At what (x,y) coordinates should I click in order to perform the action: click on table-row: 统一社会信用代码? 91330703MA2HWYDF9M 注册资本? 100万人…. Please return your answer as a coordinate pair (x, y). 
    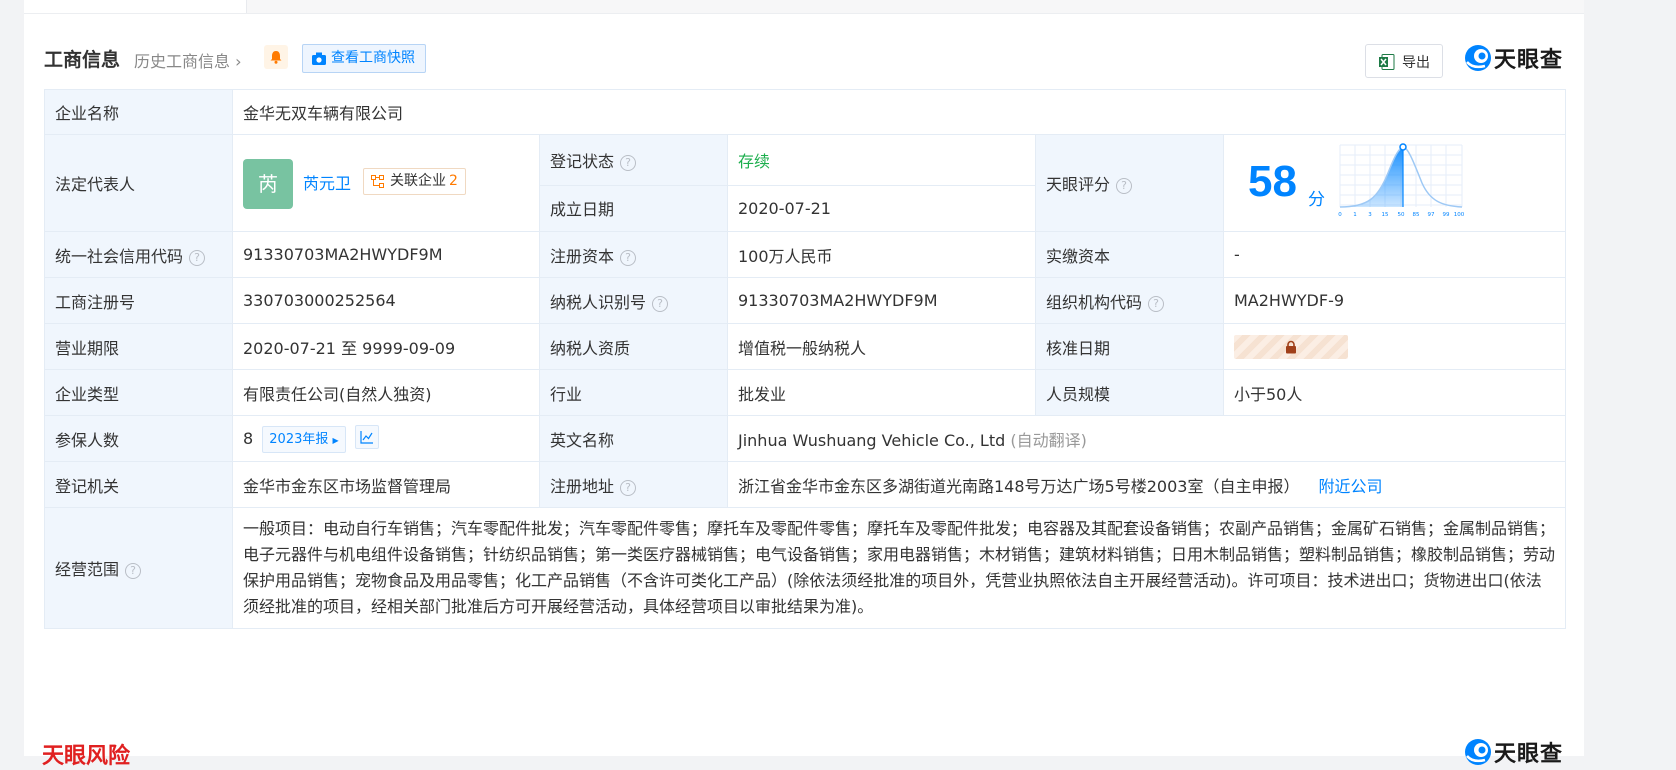
    Looking at the image, I should click on (805, 254).